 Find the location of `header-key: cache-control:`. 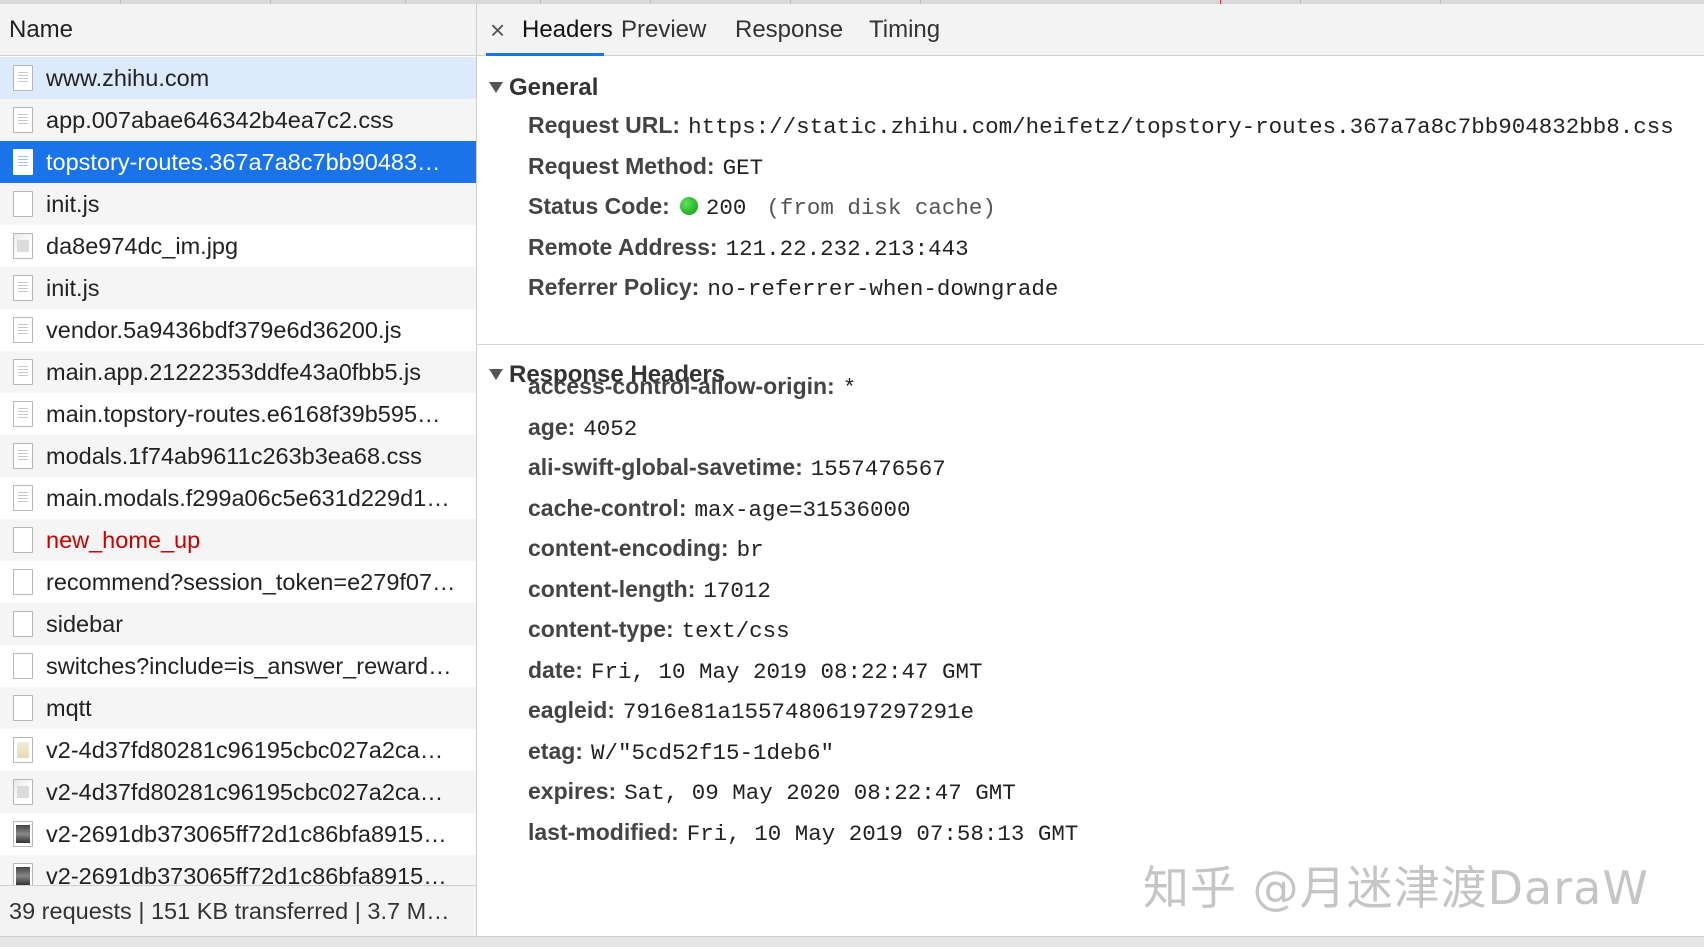

header-key: cache-control: is located at coordinates (607, 507).